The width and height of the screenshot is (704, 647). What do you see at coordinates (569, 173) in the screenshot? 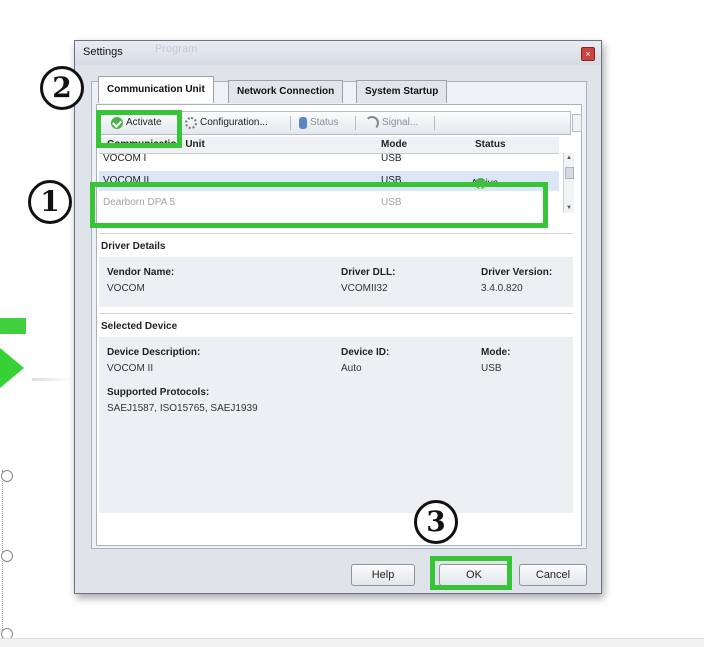
I see `scrollbar-thumb` at bounding box center [569, 173].